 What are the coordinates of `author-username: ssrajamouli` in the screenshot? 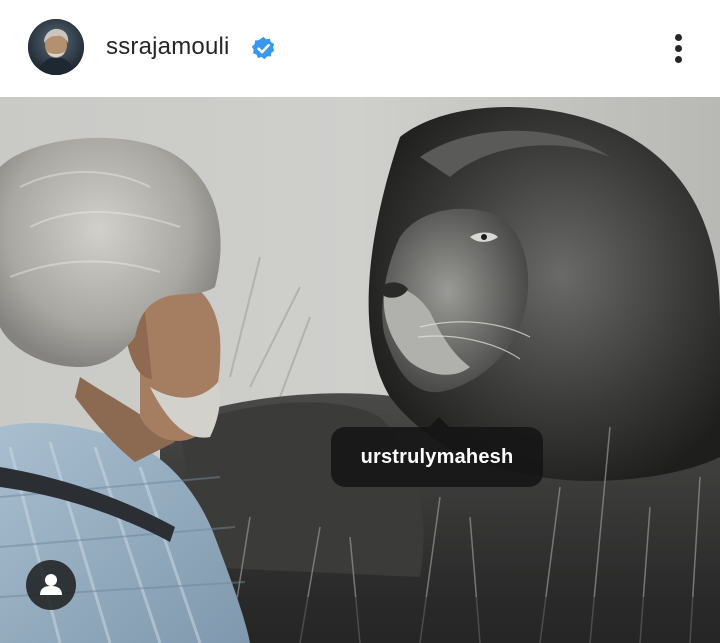 It's located at (168, 47).